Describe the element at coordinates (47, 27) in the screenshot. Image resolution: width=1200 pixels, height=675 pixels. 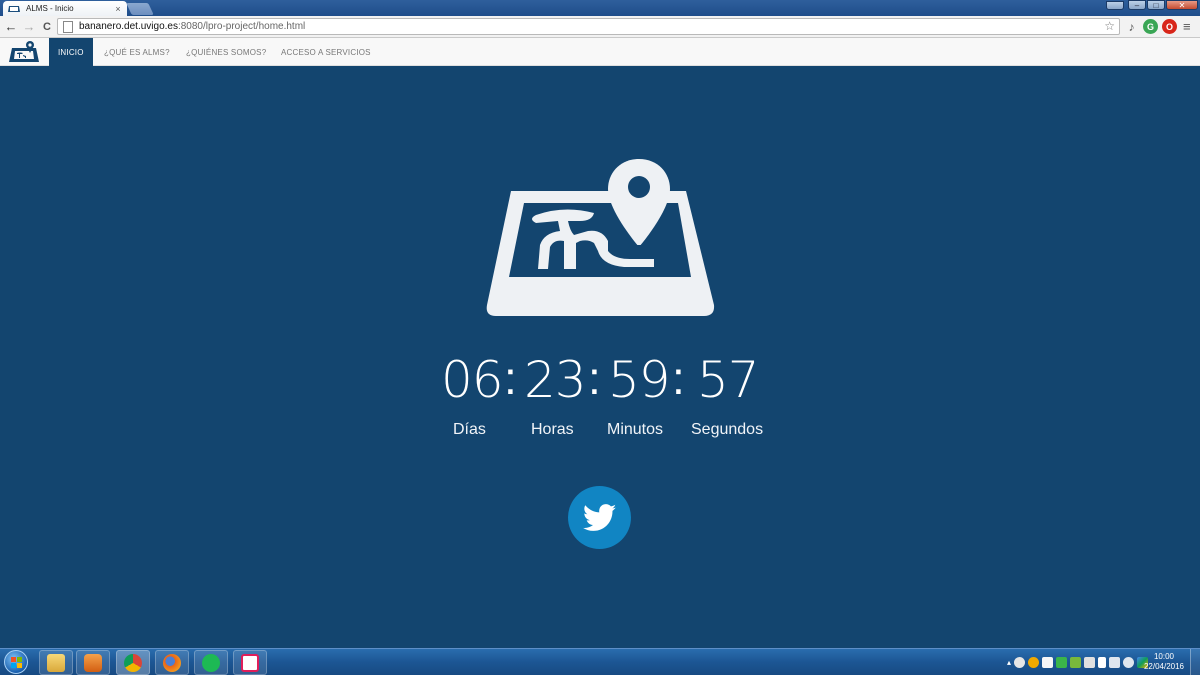
I see `reload-button: C` at that location.